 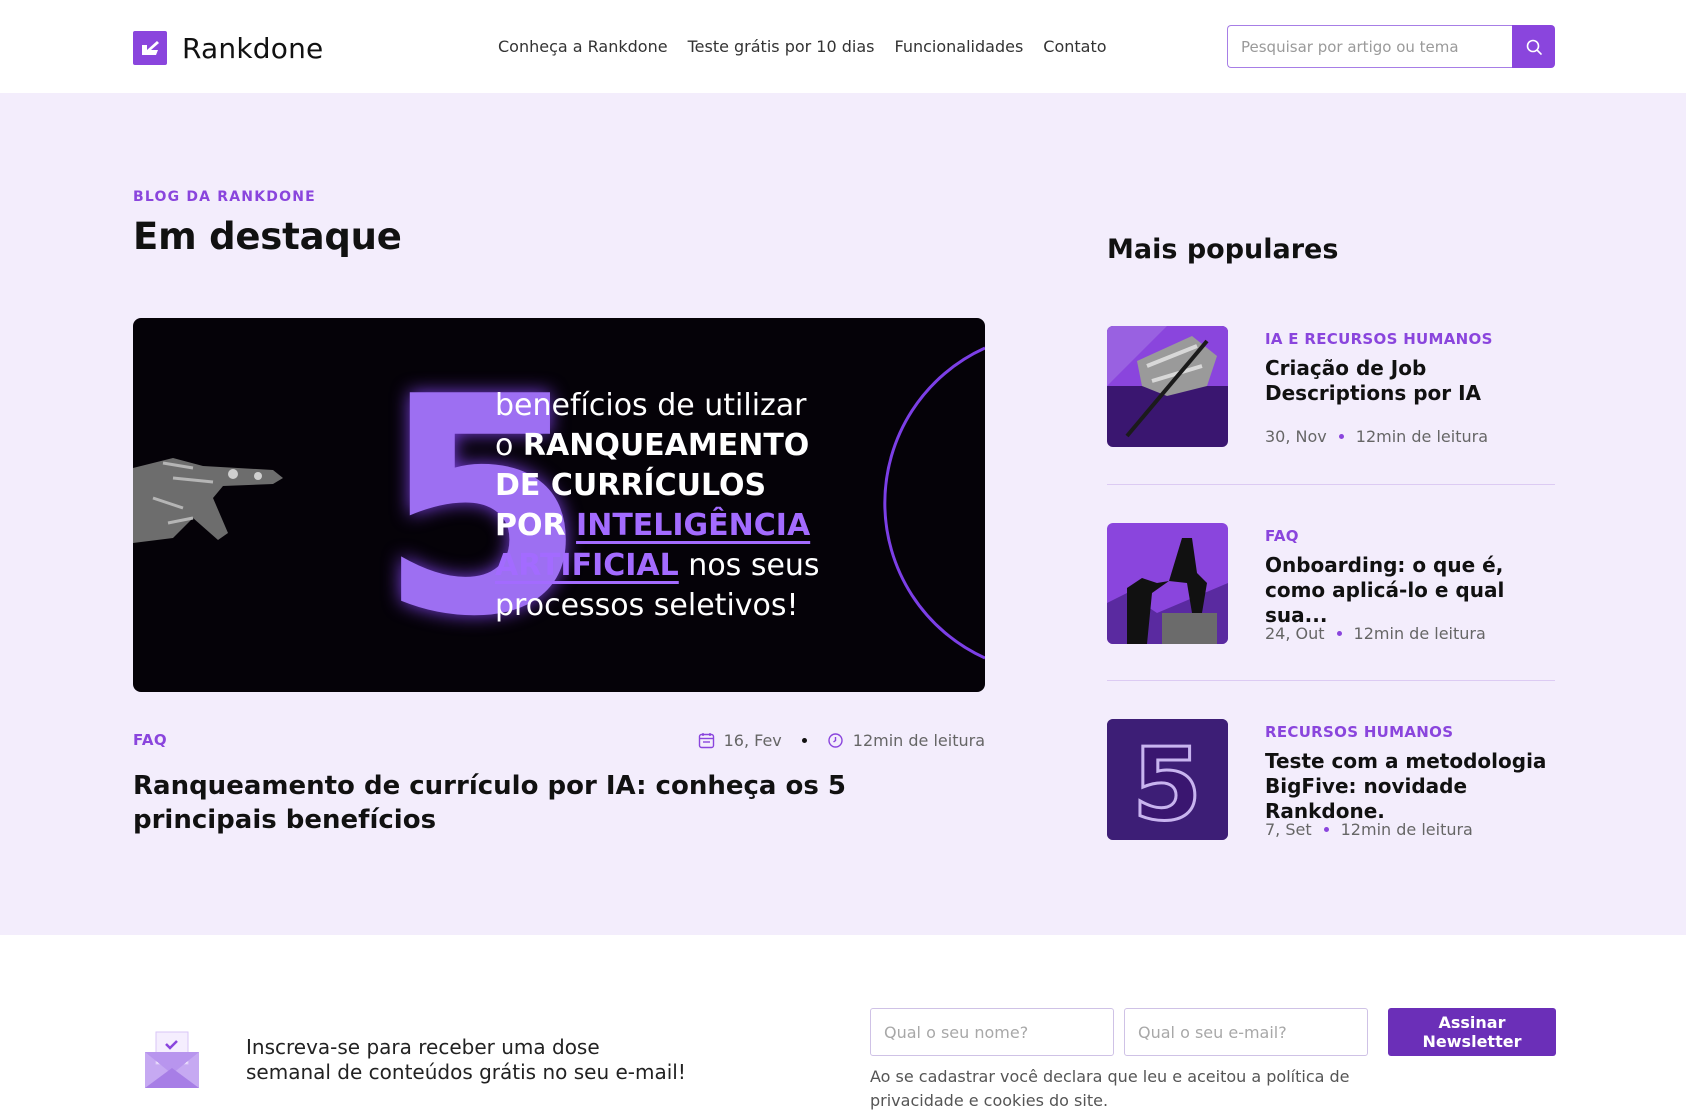 What do you see at coordinates (781, 46) in the screenshot?
I see `nav-link-teste-gratis: Teste grátis por 10 dias` at bounding box center [781, 46].